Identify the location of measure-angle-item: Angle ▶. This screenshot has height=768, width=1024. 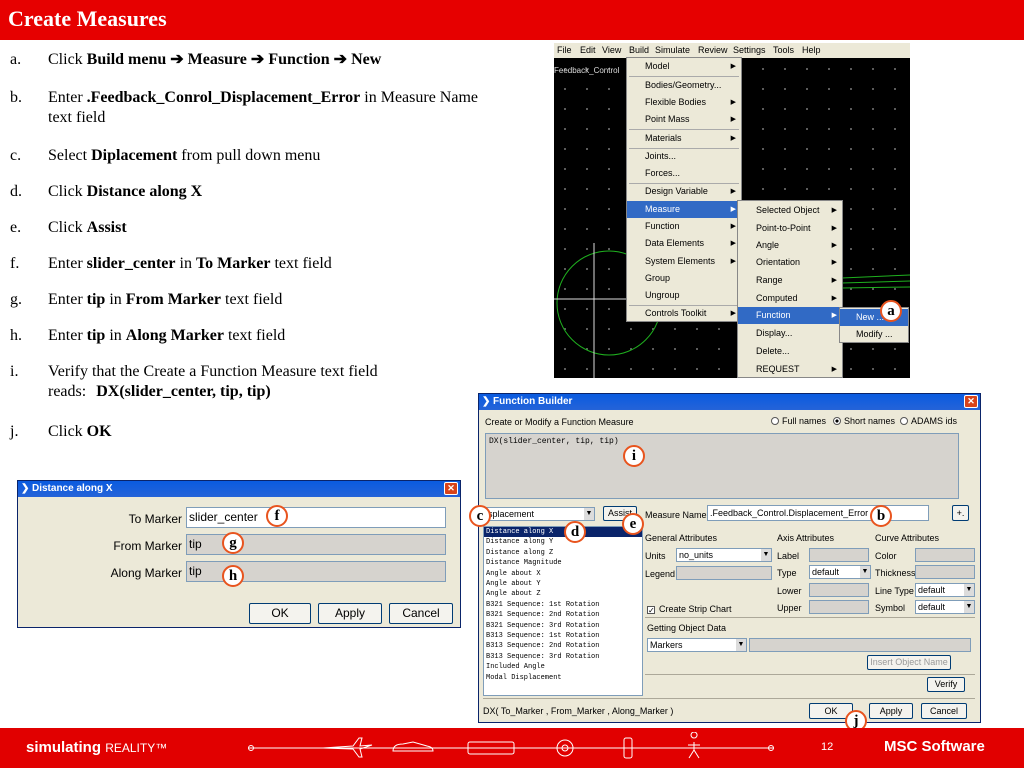
(790, 245).